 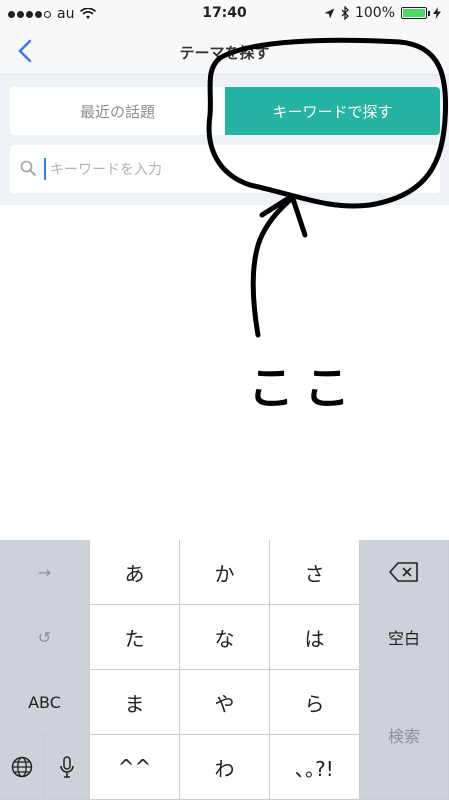 What do you see at coordinates (315, 572) in the screenshot?
I see `key-sa: さ` at bounding box center [315, 572].